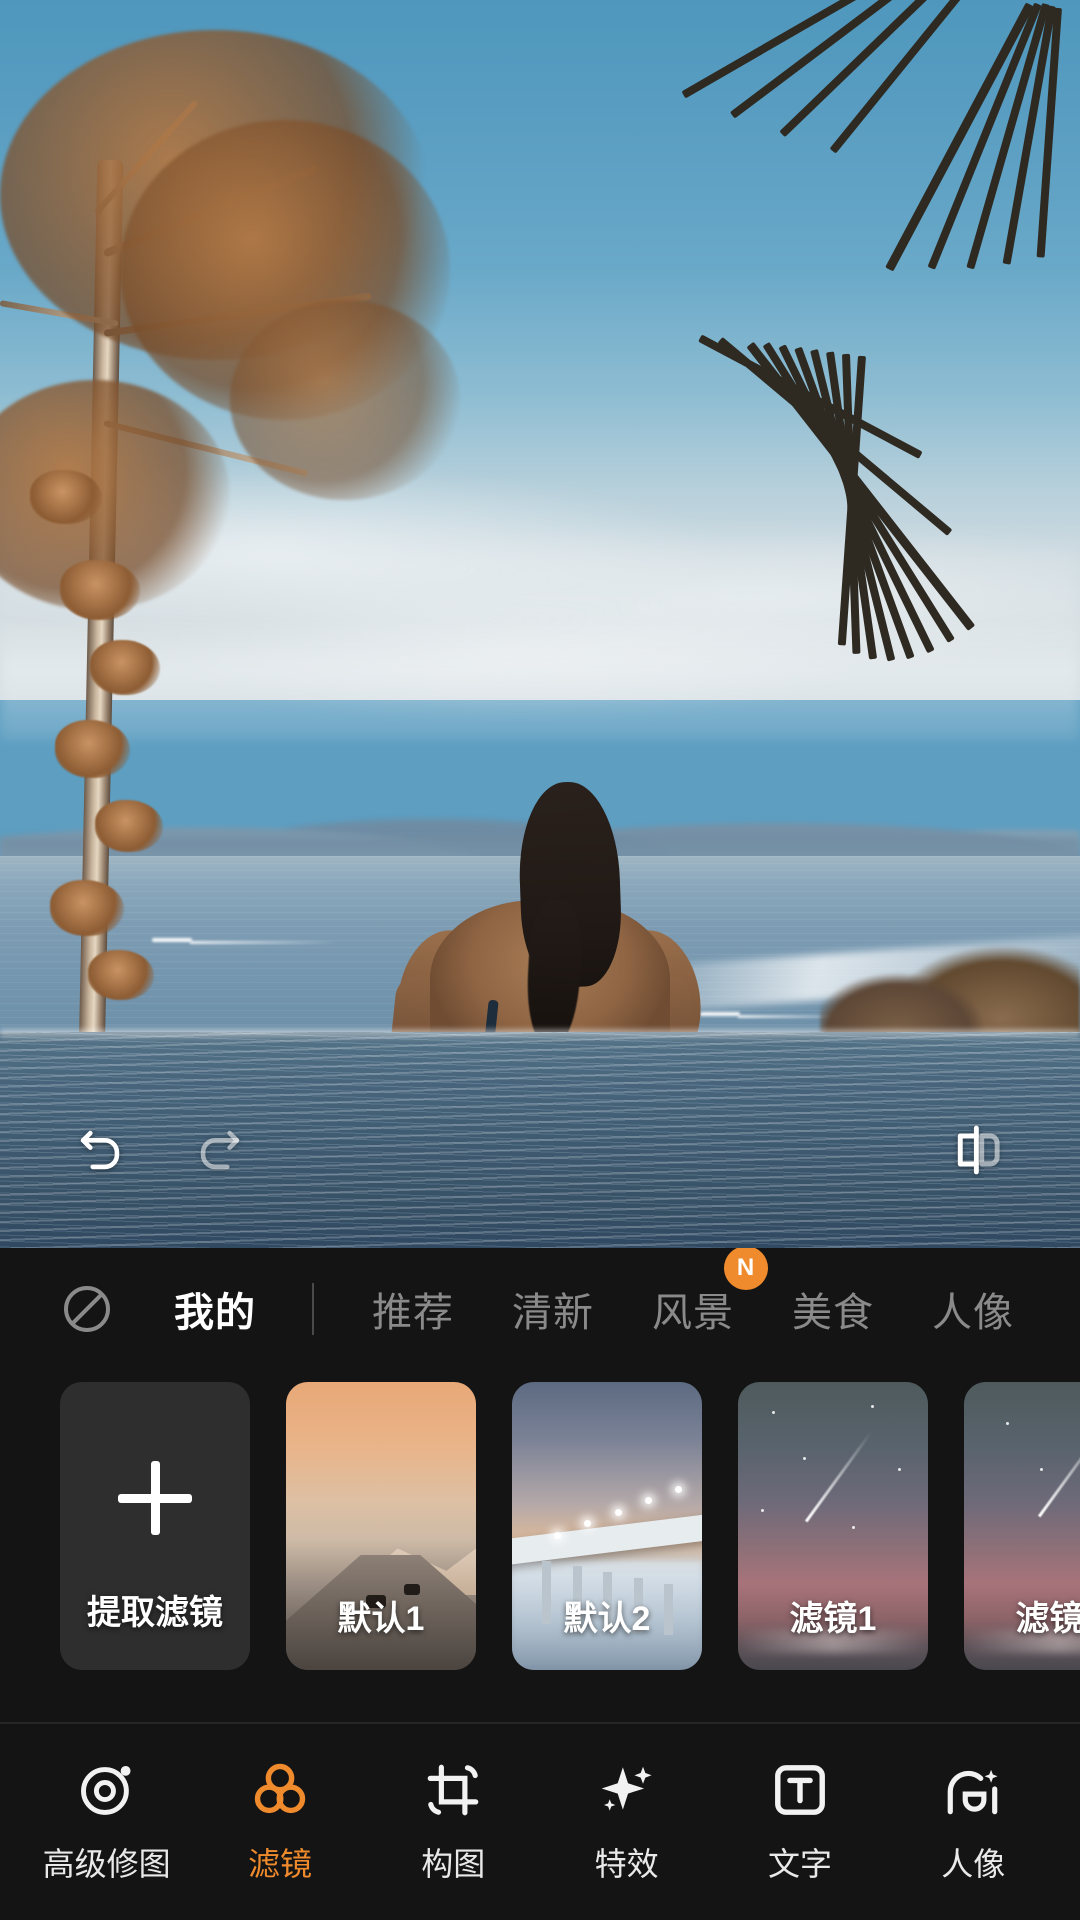  Describe the element at coordinates (105, 1790) in the screenshot. I see `aperture-icon` at that location.